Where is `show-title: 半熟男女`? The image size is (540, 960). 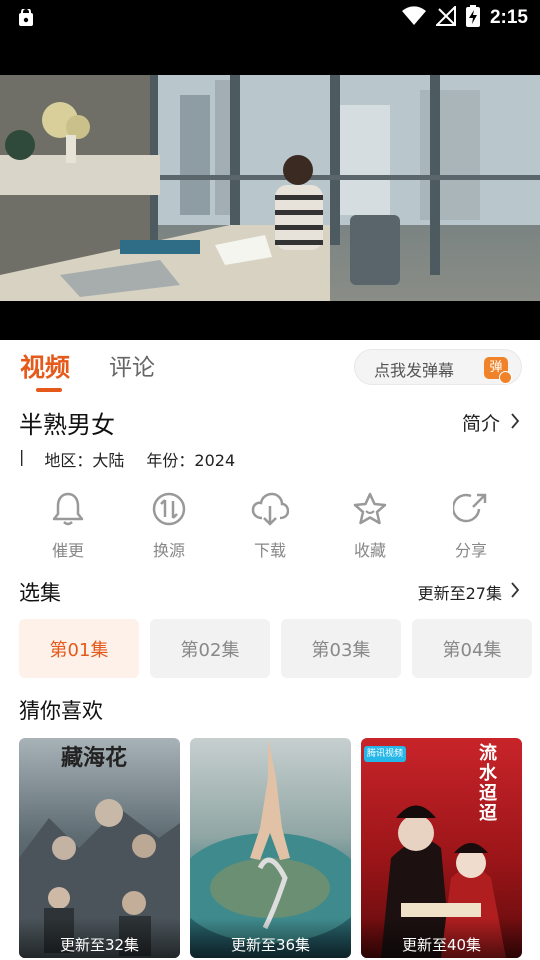 show-title: 半熟男女 is located at coordinates (67, 425).